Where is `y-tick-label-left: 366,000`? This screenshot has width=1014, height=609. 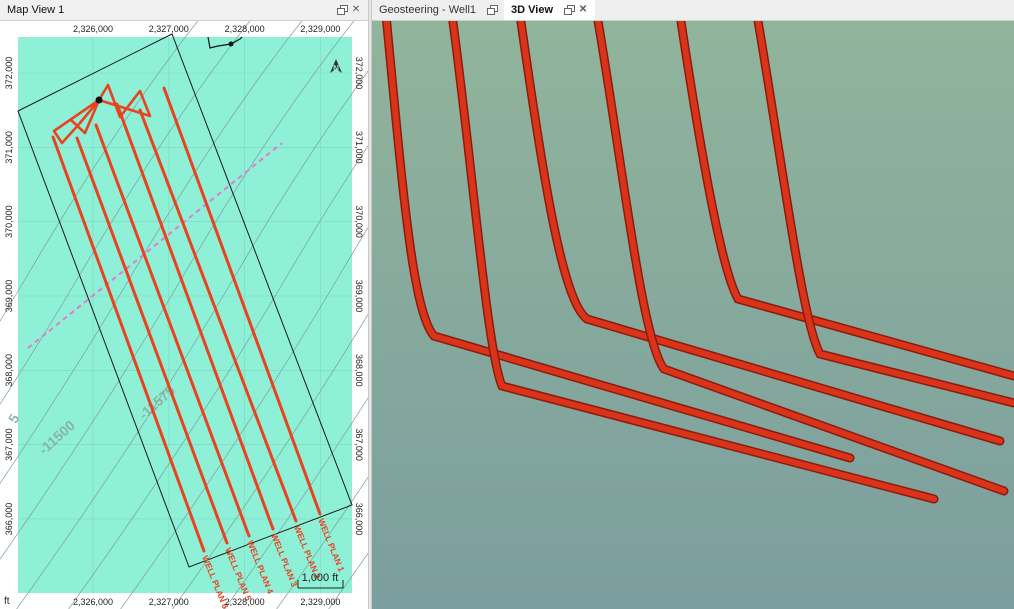
y-tick-label-left: 366,000 is located at coordinates (9, 519).